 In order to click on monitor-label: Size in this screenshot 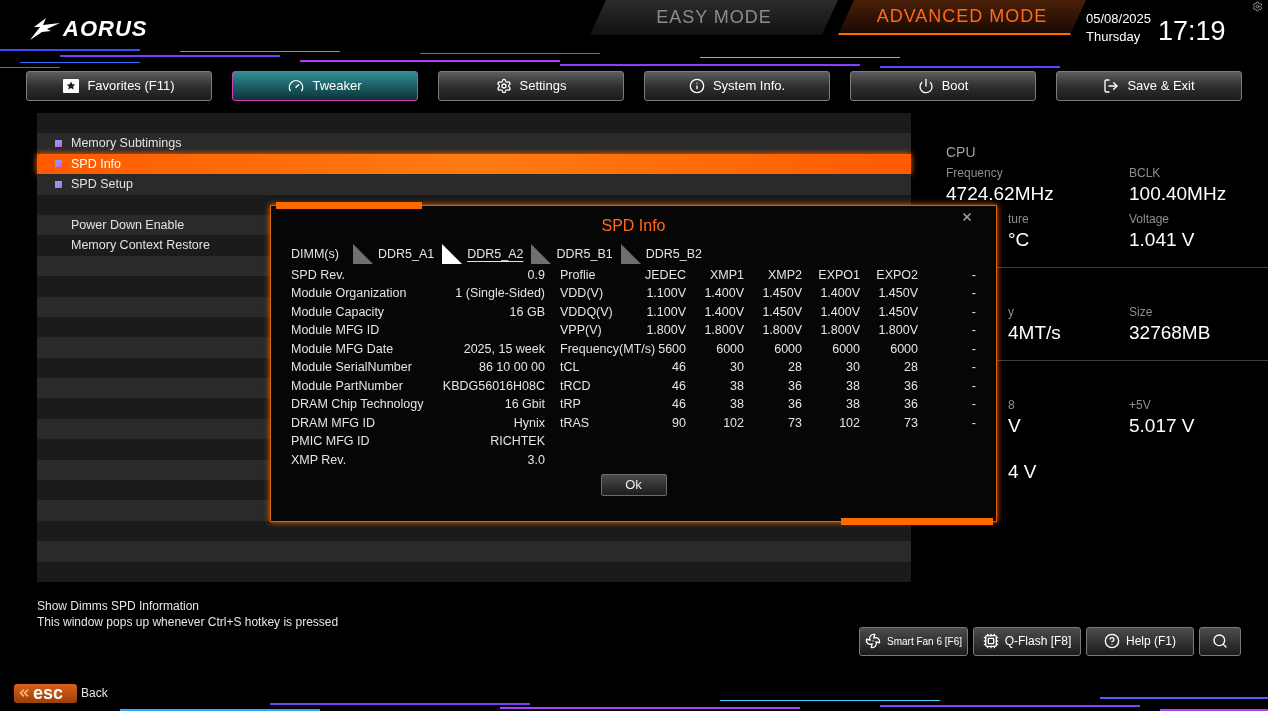, I will do `click(1141, 312)`.